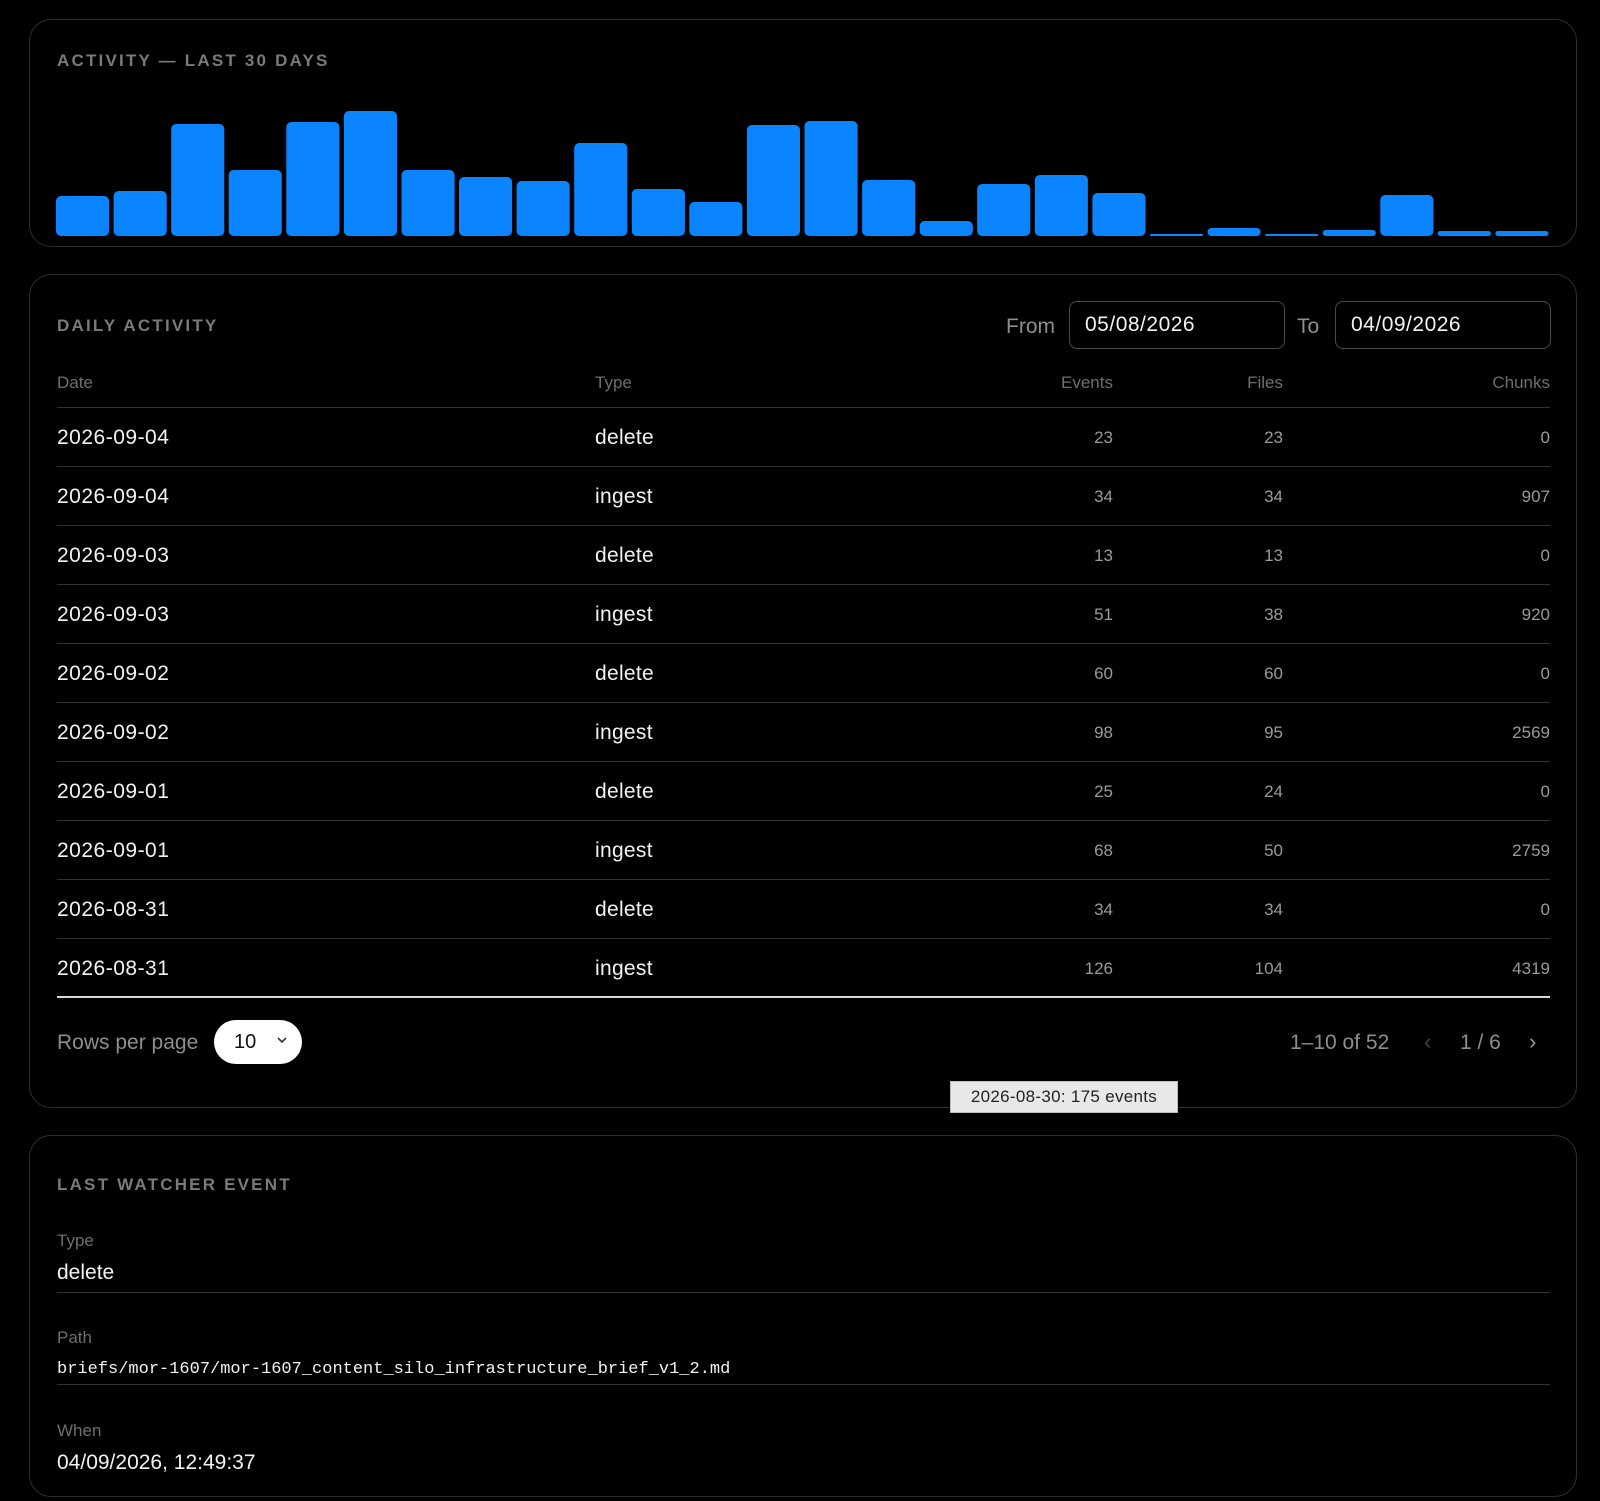 The image size is (1600, 1501). Describe the element at coordinates (245, 1041) in the screenshot. I see `rows-per-page-value: 10` at that location.